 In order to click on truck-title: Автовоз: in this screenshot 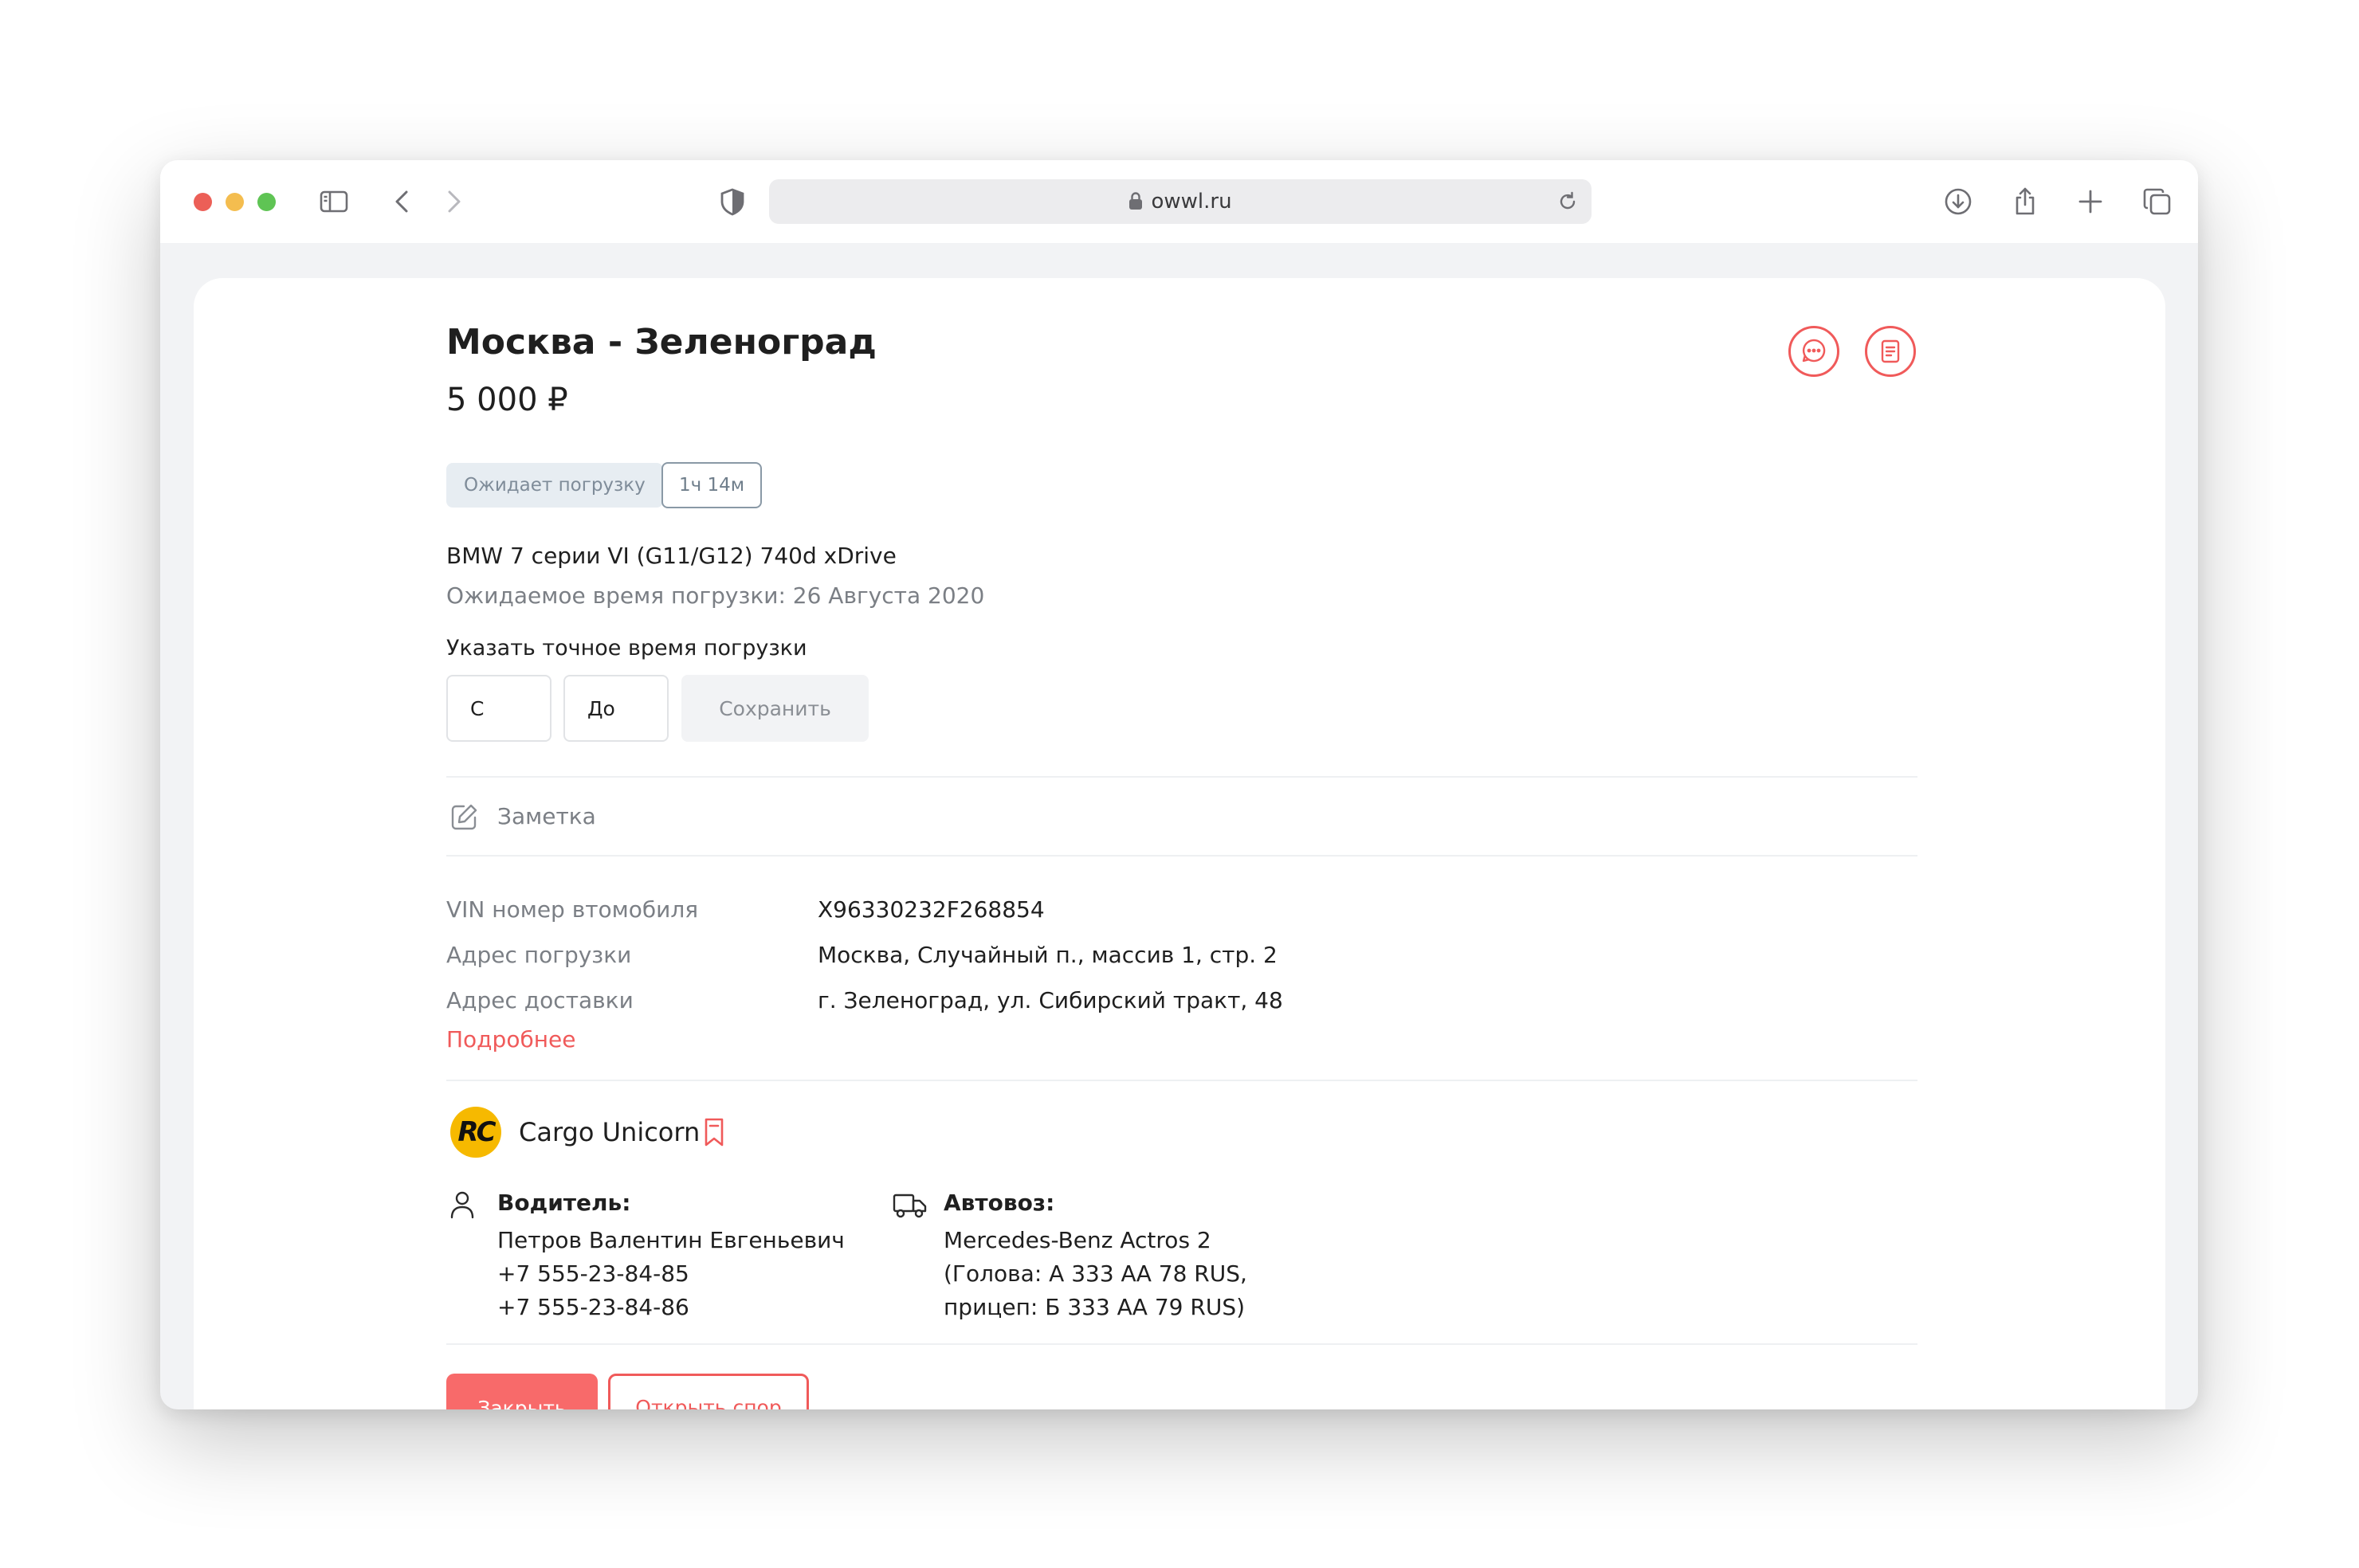, I will do `click(999, 1203)`.